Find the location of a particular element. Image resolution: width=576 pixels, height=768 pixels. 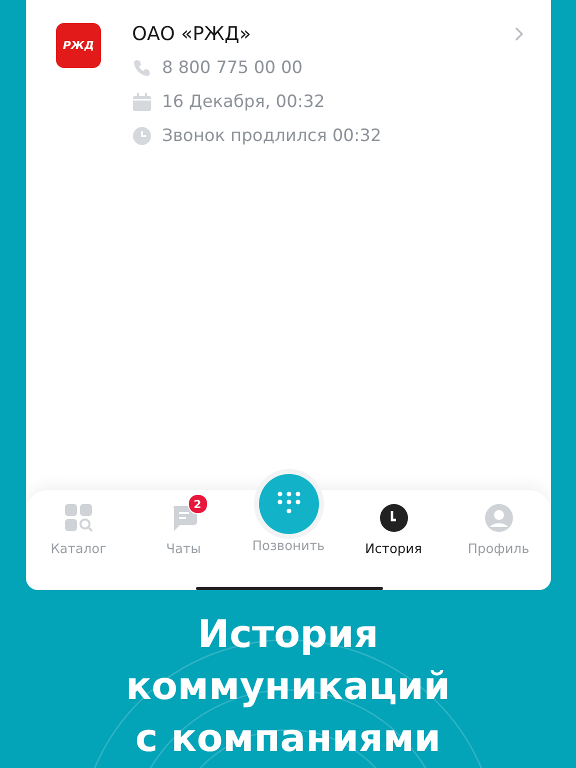

calendar-icon is located at coordinates (142, 102).